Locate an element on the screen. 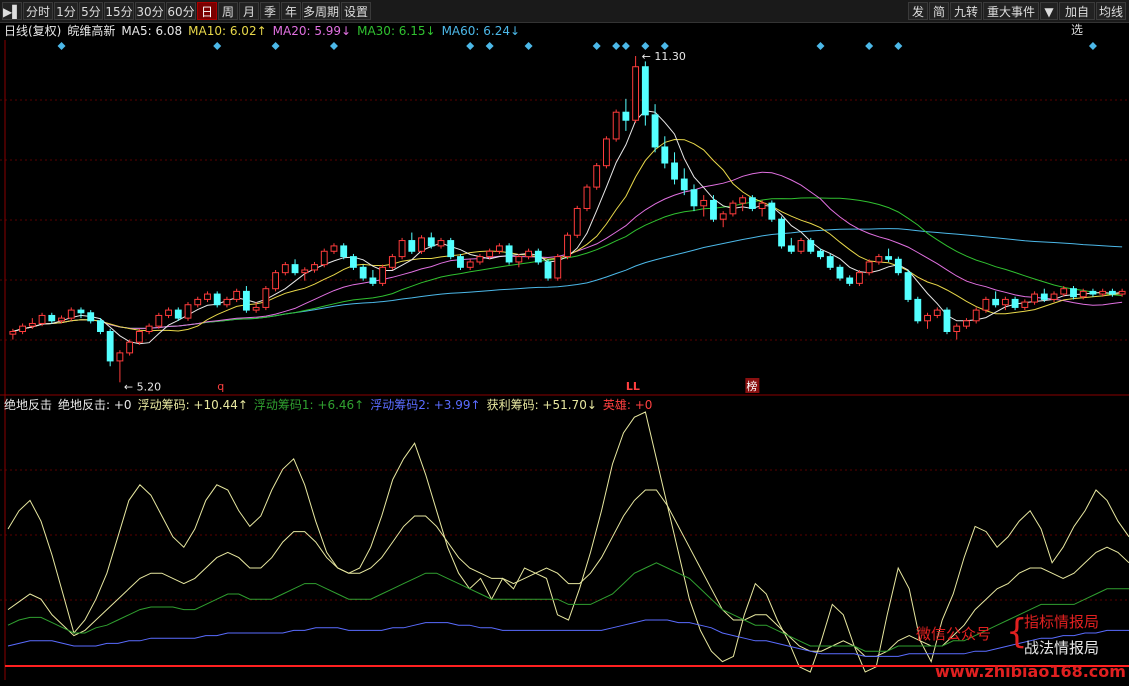  low-price-label: ← 5.20 is located at coordinates (142, 386).